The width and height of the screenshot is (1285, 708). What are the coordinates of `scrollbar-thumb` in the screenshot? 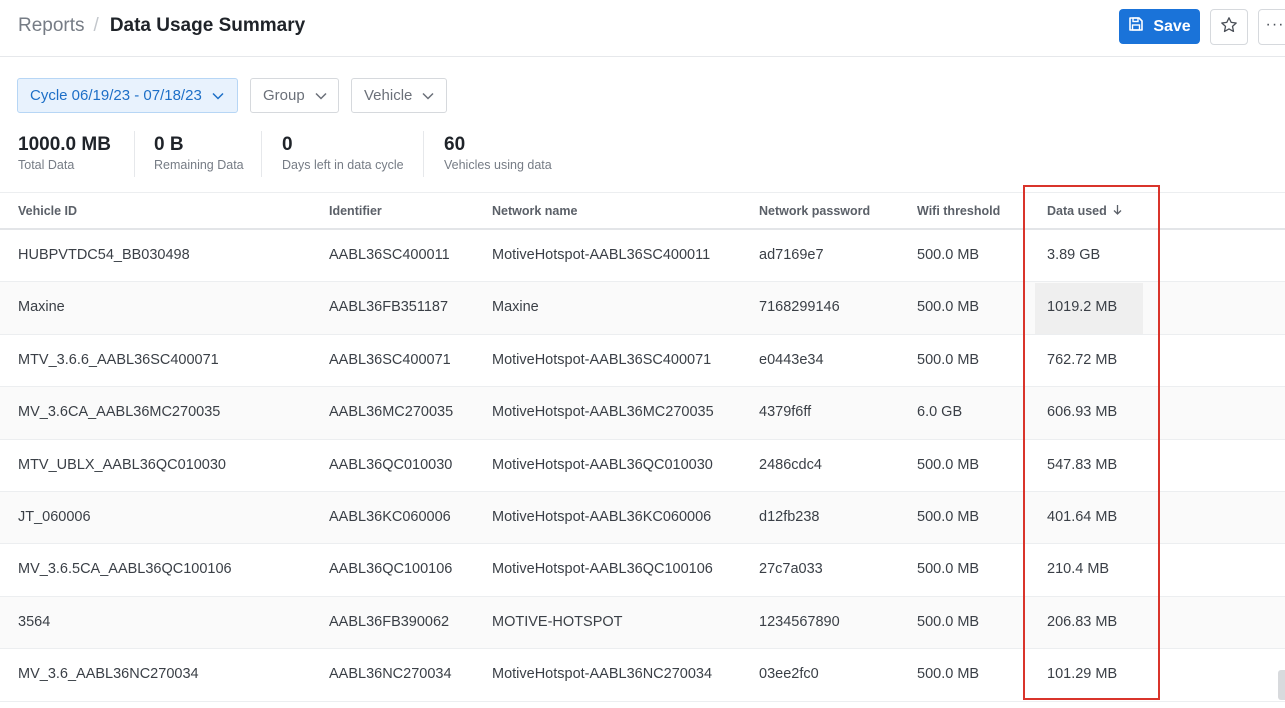 It's located at (1281, 685).